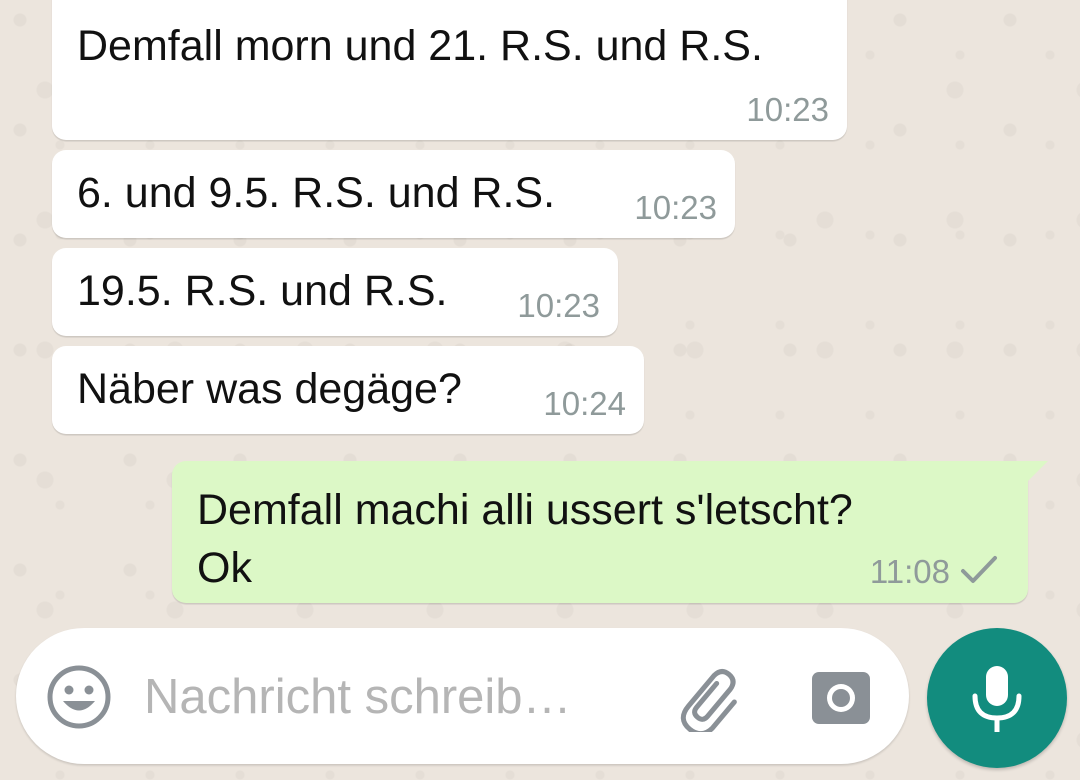 The image size is (1080, 780). Describe the element at coordinates (269, 389) in the screenshot. I see `message-text: Näber was degäge?` at that location.